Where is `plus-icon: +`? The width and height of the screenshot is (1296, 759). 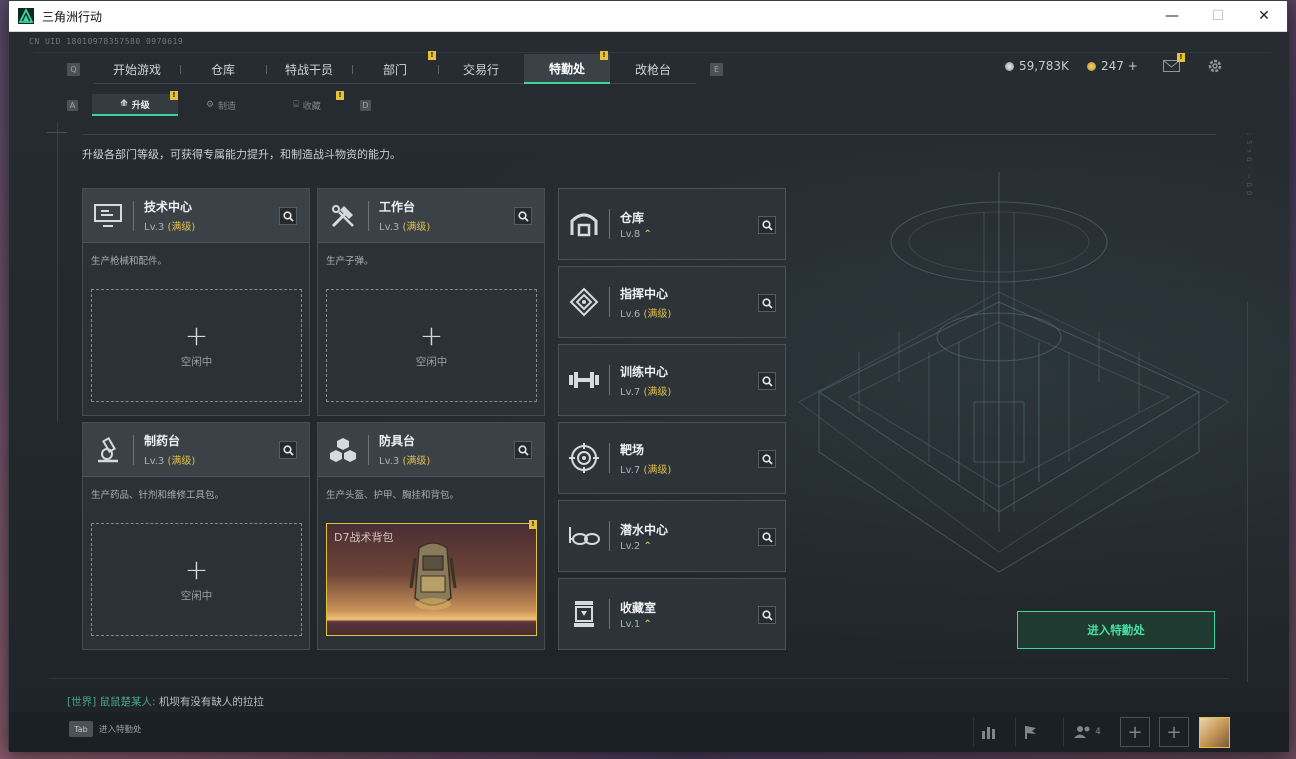 plus-icon: + is located at coordinates (196, 569).